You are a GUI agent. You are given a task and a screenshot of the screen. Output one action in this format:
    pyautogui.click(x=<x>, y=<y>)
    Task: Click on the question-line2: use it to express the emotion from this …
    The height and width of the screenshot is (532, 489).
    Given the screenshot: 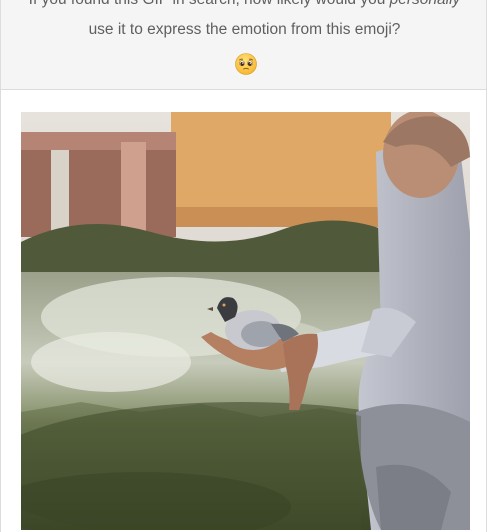 What is the action you would take?
    pyautogui.click(x=244, y=29)
    